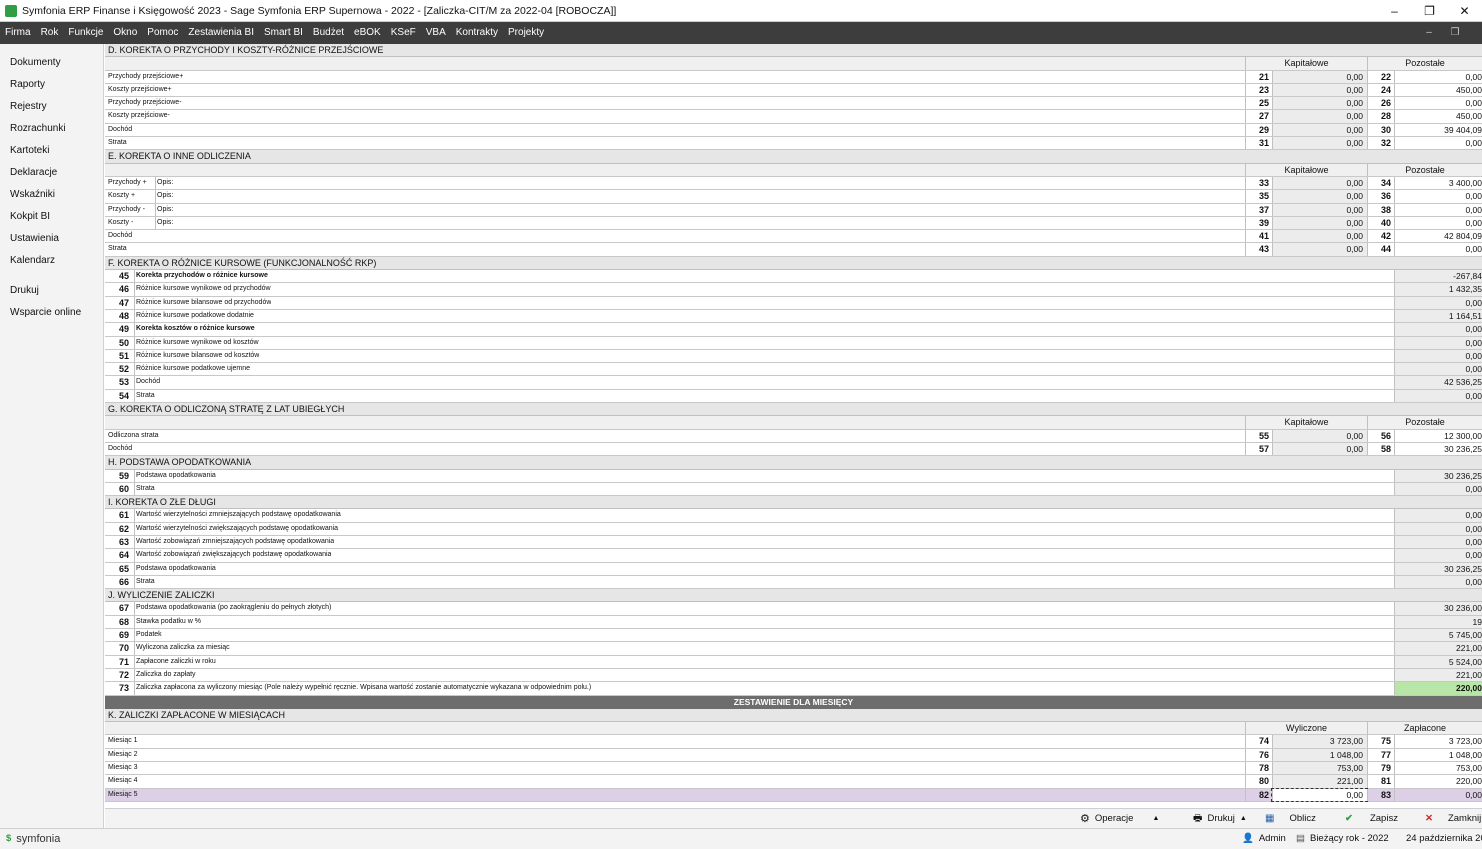  What do you see at coordinates (1464, 11) in the screenshot?
I see `close-button: ✕` at bounding box center [1464, 11].